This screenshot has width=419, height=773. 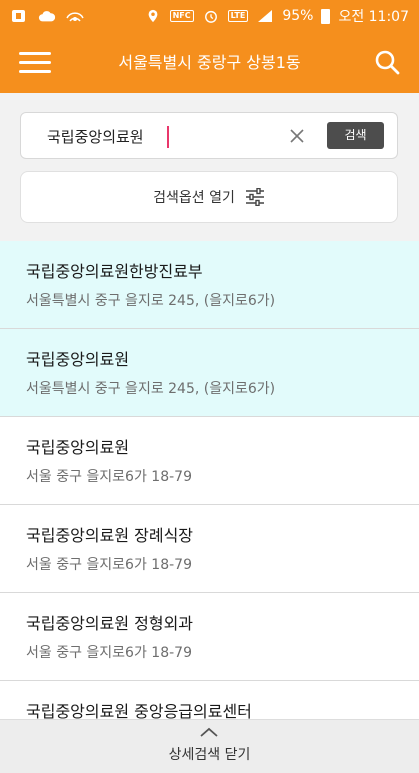 I want to click on result-row: 국립중앙의료원 장례식장 서울 중구 을지로6가 18-79, so click(x=209, y=549).